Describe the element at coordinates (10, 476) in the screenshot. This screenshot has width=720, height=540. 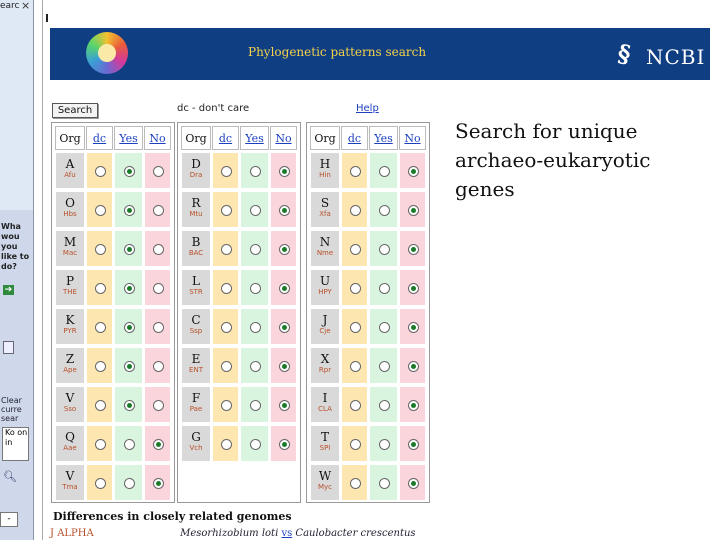
I see `search-icon: 🔍︎` at that location.